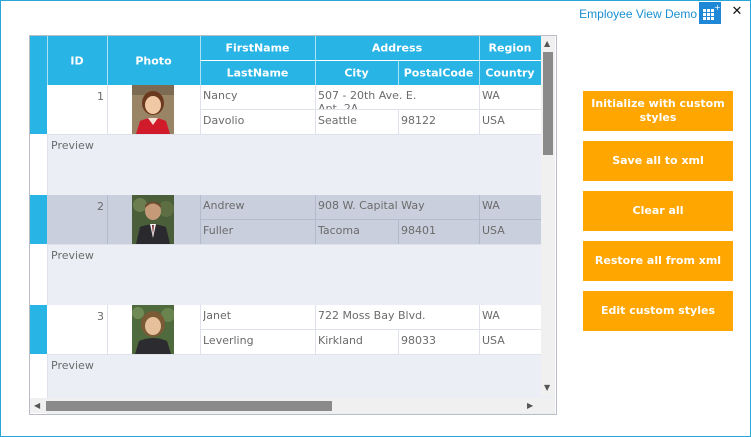 The image size is (751, 437). I want to click on cell-address-line2: Apt. 2A, so click(338, 105).